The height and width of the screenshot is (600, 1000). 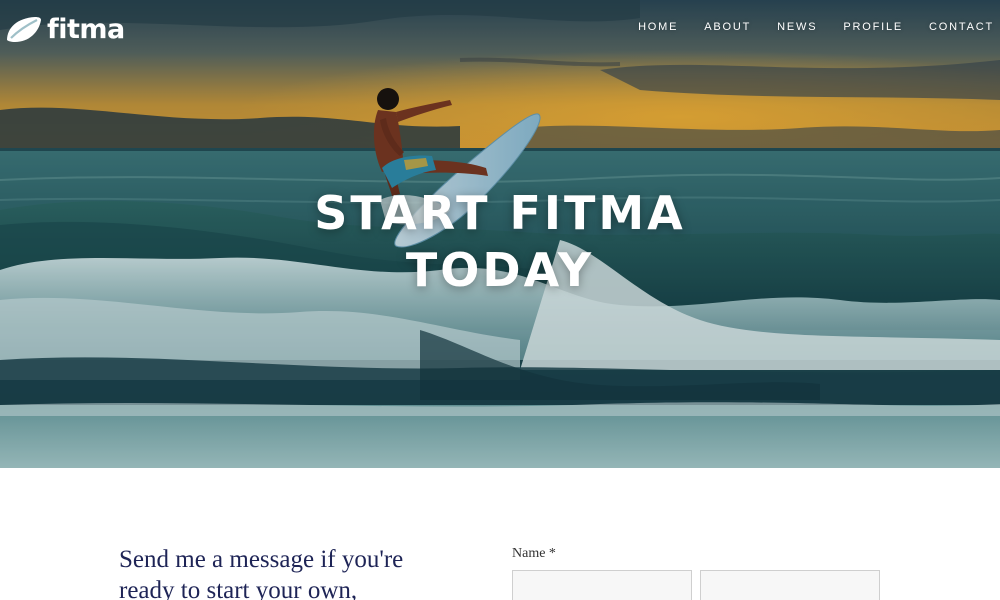 I want to click on fitma-logo: fitma, so click(x=65, y=29).